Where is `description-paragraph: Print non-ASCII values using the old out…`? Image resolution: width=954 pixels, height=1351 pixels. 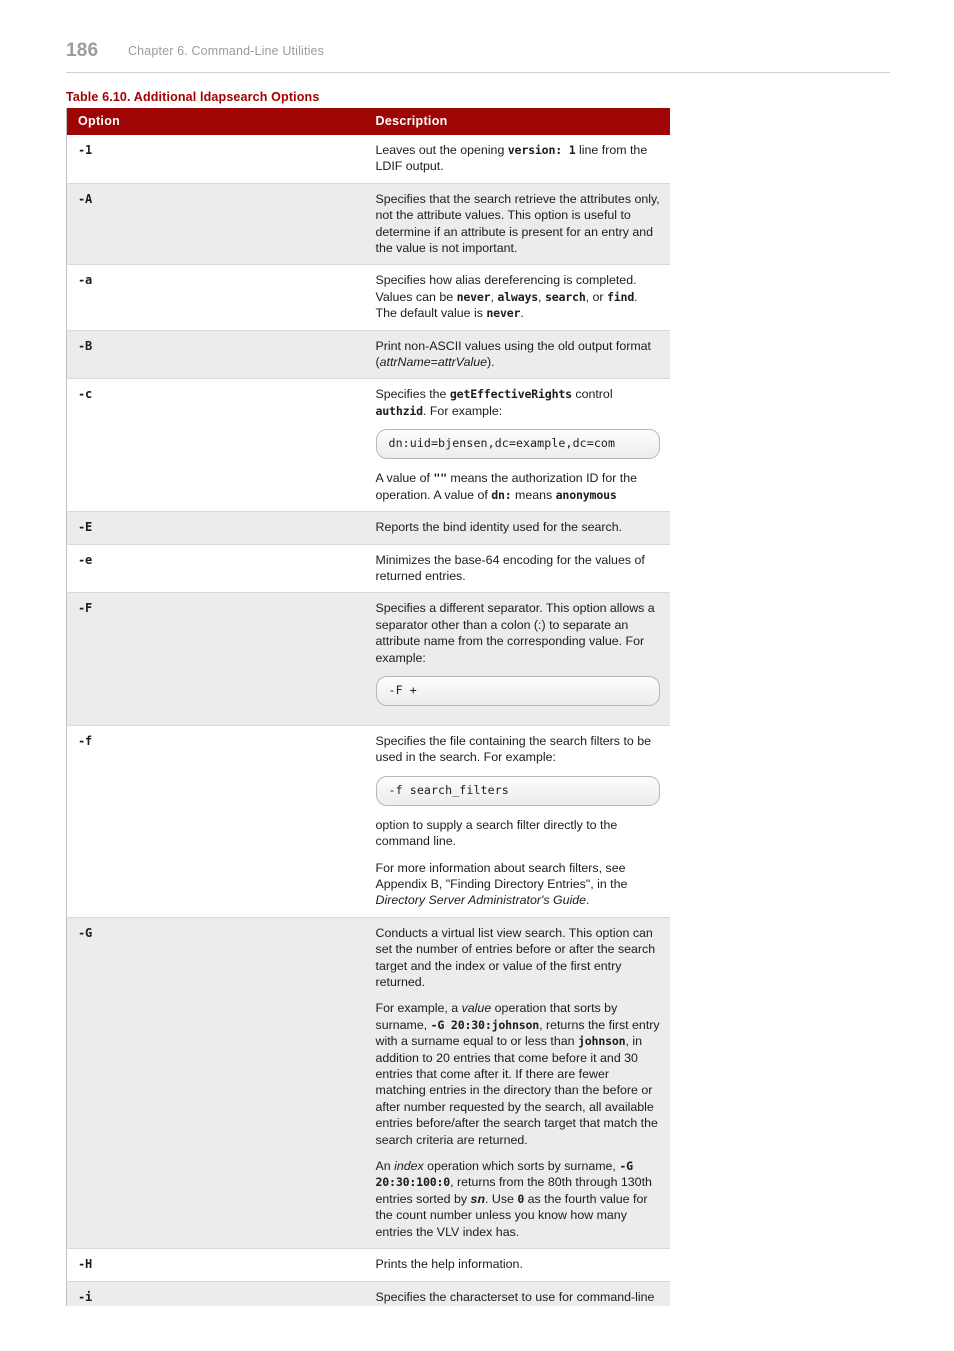
description-paragraph: Print non-ASCII values using the old out… is located at coordinates (513, 354).